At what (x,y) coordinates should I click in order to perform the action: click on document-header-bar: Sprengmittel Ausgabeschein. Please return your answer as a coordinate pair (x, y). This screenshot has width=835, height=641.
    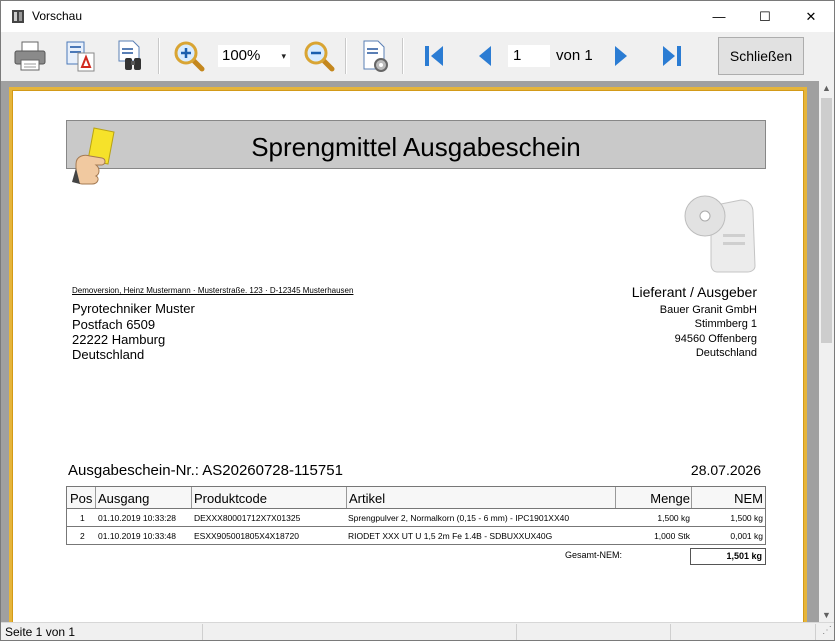
    Looking at the image, I should click on (416, 144).